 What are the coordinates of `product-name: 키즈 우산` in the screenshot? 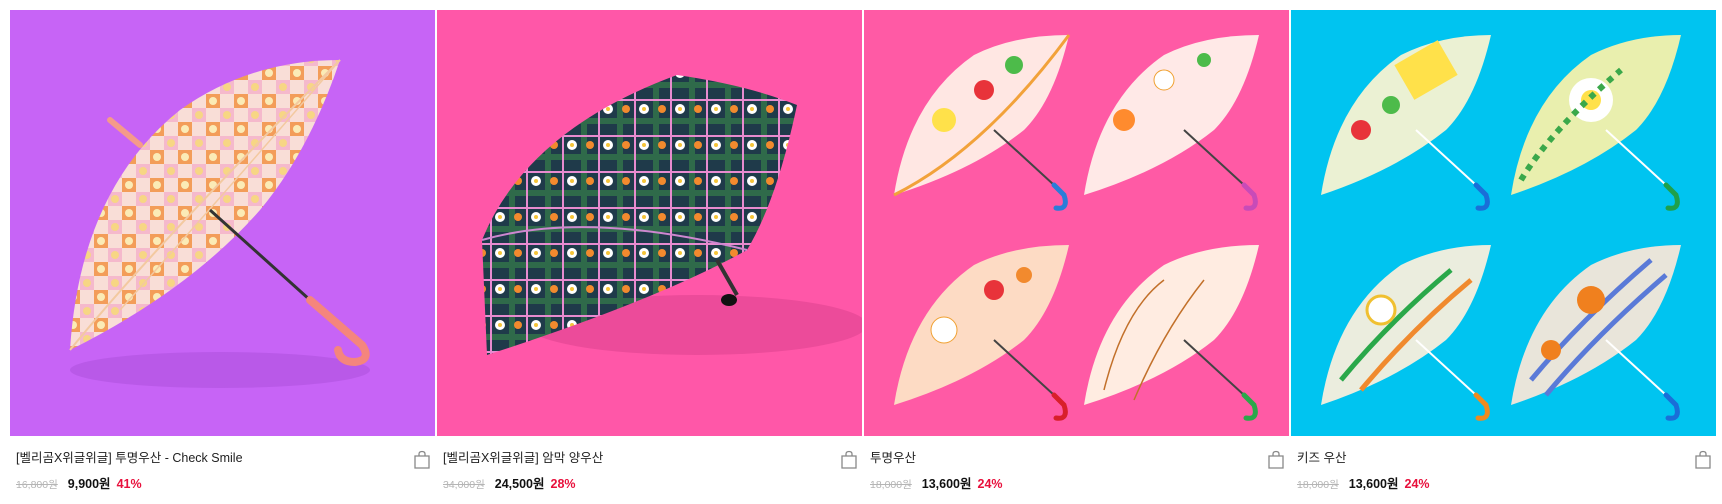 It's located at (1503, 458).